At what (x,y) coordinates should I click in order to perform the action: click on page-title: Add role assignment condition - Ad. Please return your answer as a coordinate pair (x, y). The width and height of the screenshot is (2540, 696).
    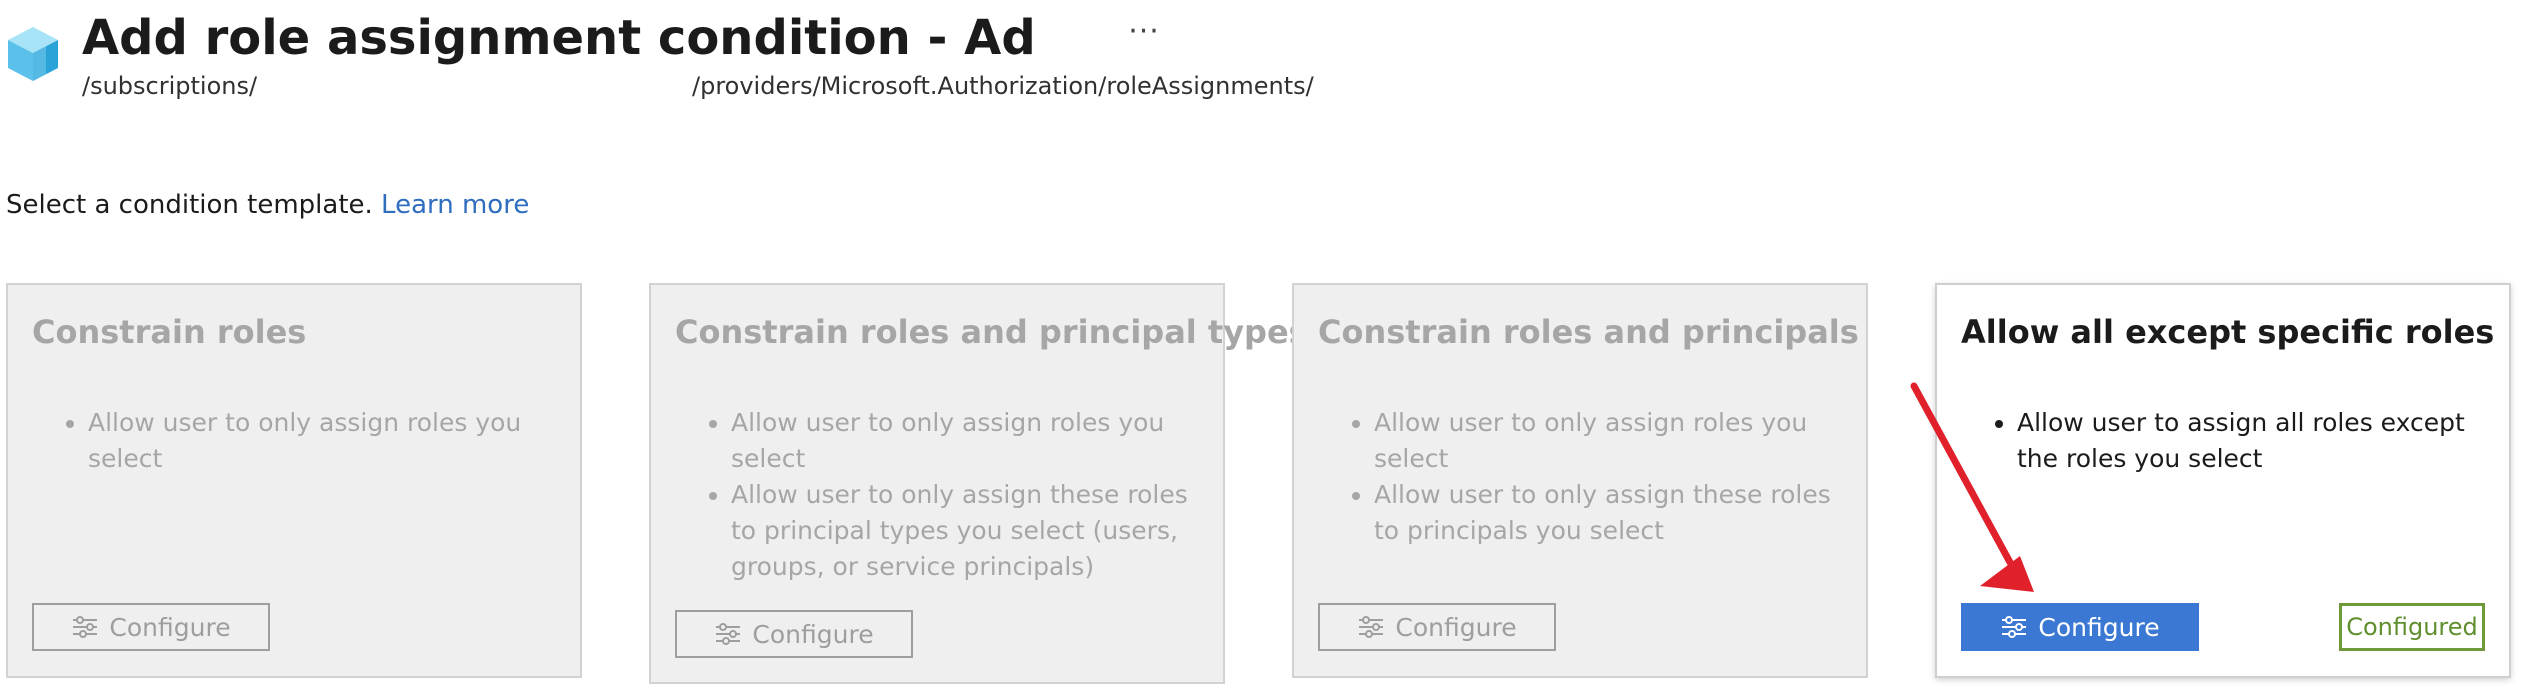
    Looking at the image, I should click on (559, 38).